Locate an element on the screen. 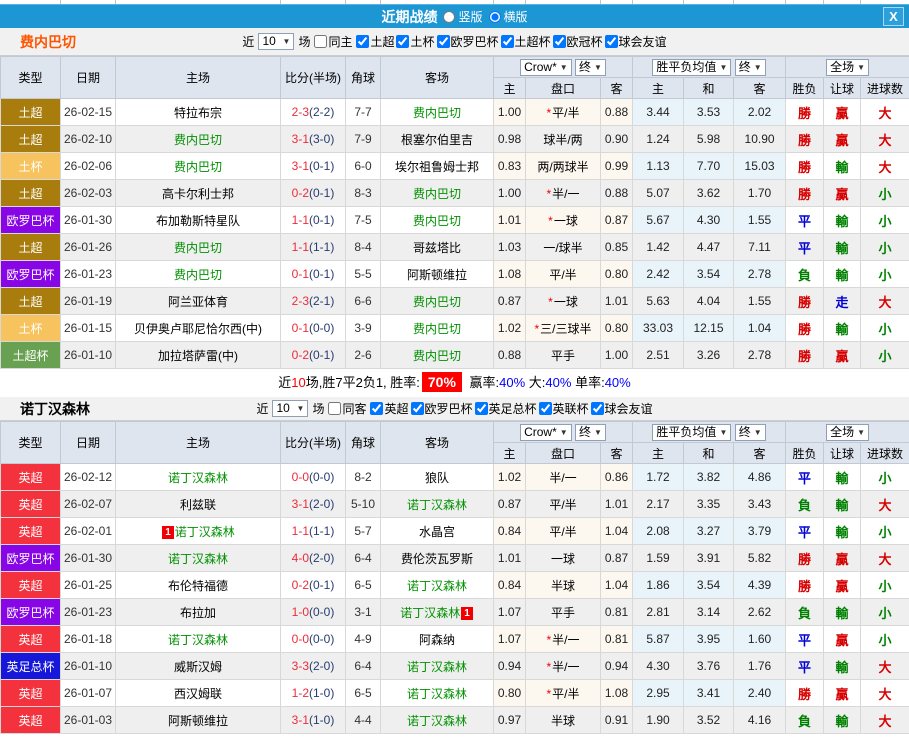 The width and height of the screenshot is (909, 755). odds-home: 0.80 is located at coordinates (509, 693).